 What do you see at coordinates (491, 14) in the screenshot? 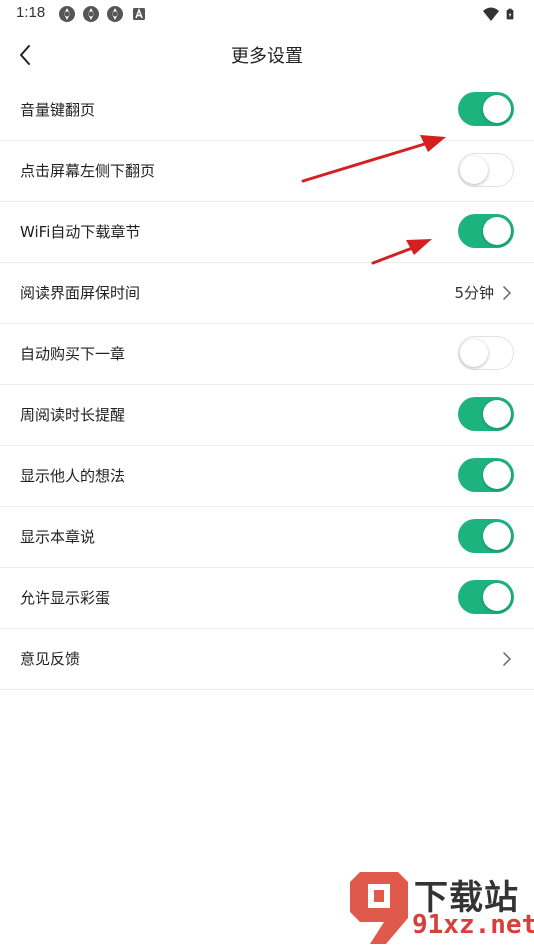
I see `wifi-icon` at bounding box center [491, 14].